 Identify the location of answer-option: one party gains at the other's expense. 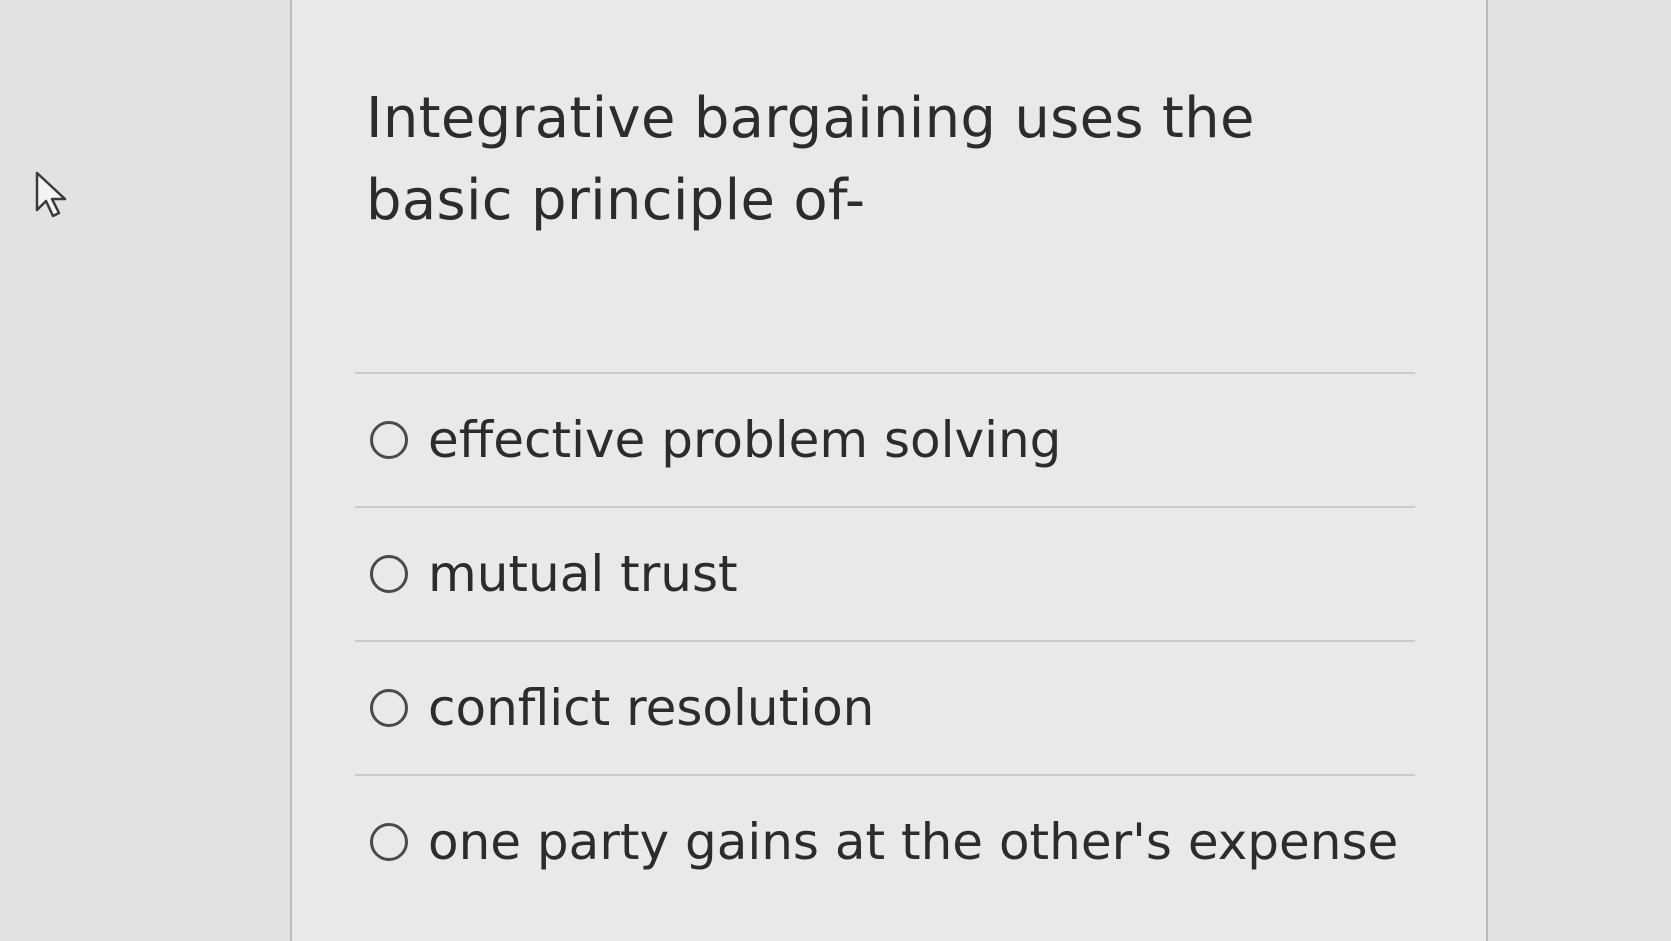
(885, 841).